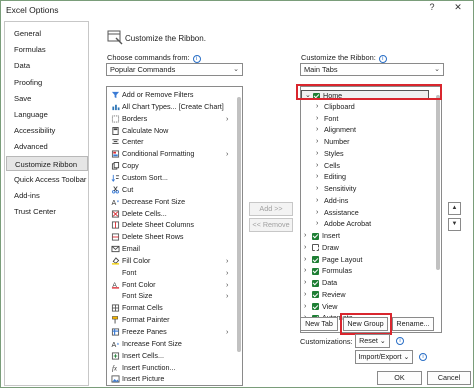 The height and width of the screenshot is (388, 474). What do you see at coordinates (315, 248) in the screenshot?
I see `checkbox-unchecked-icon` at bounding box center [315, 248].